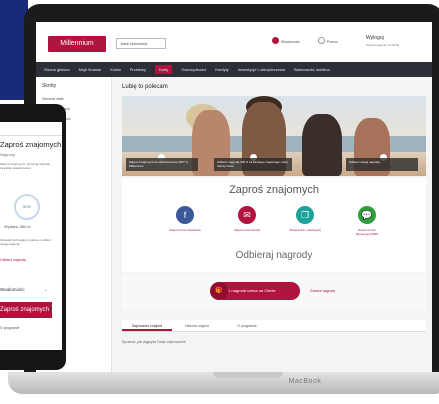 Image resolution: width=439 pixels, height=404 pixels. I want to click on nav-item: Przelewy, so click(138, 69).